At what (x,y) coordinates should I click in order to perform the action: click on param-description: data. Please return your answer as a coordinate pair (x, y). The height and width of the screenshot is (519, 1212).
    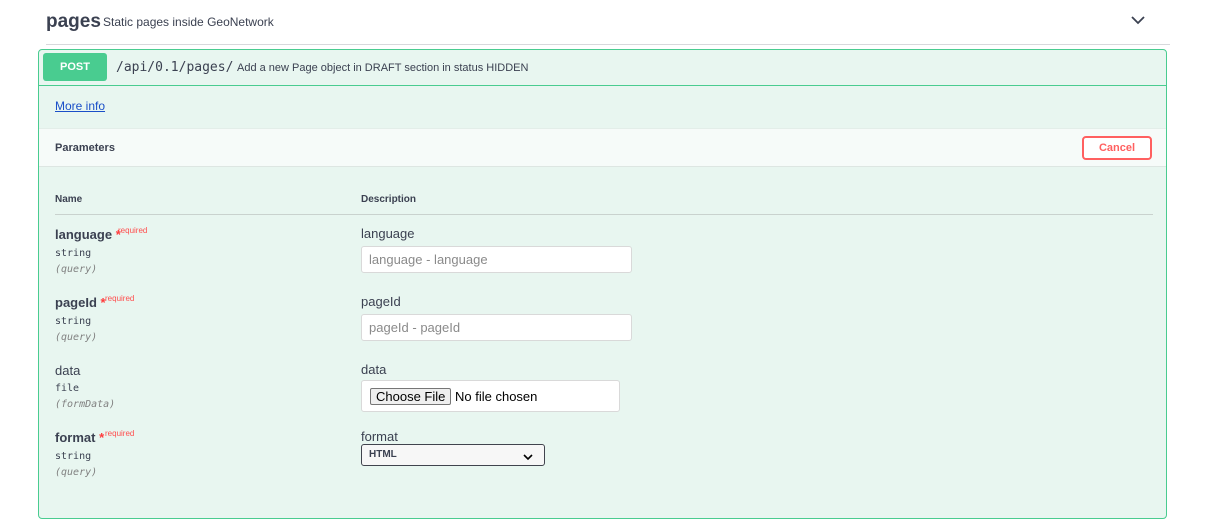
    Looking at the image, I should click on (374, 369).